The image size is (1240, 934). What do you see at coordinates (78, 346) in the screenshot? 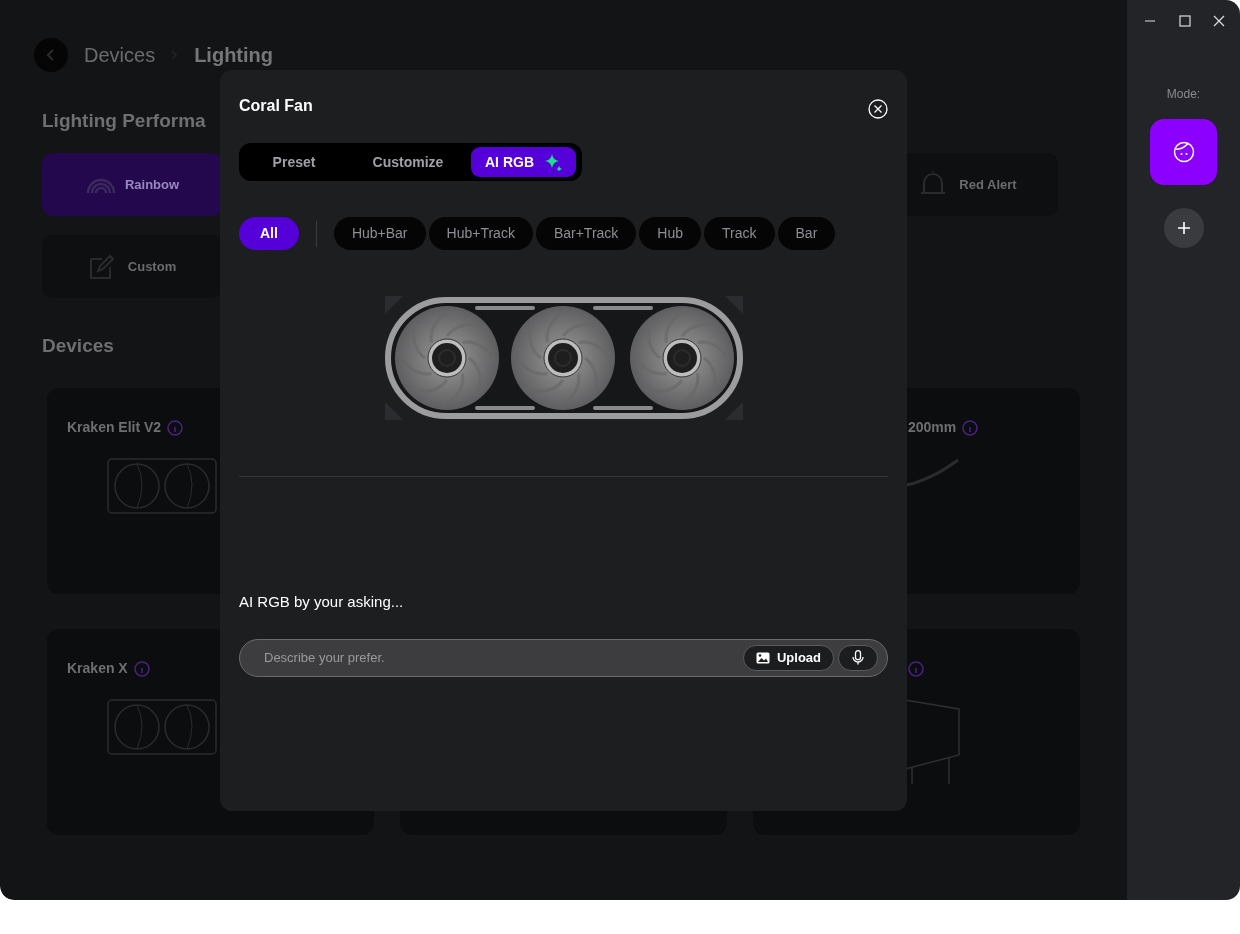
I see `section-title: Devices` at bounding box center [78, 346].